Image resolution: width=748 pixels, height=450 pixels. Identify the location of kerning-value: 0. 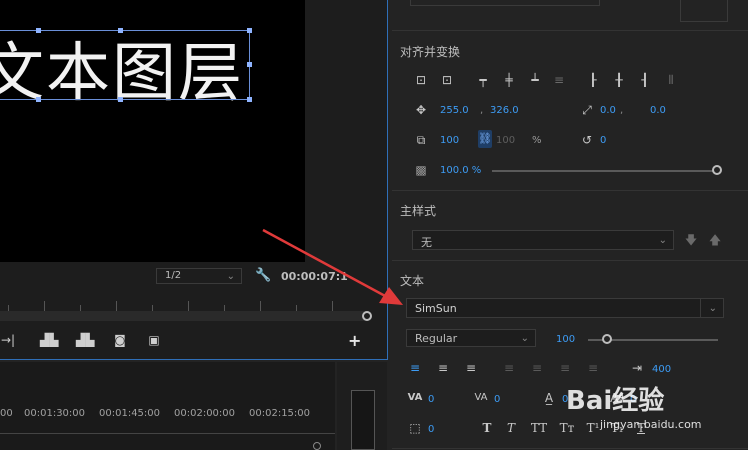
(431, 399).